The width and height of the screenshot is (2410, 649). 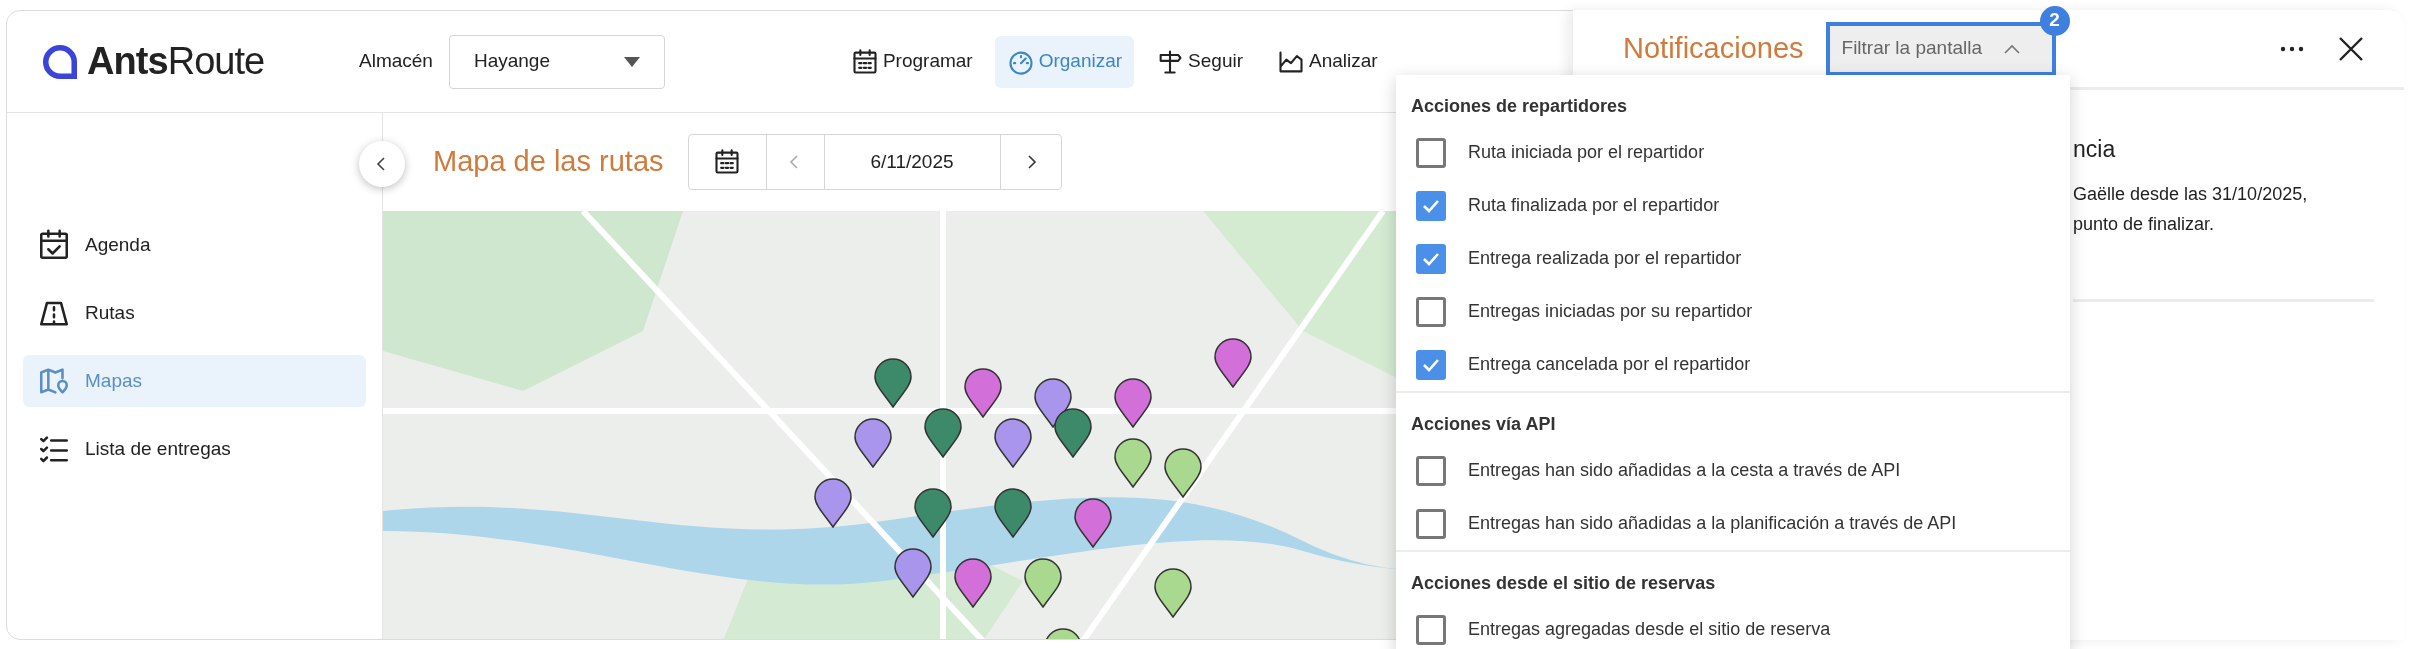 I want to click on panel-title: Notificaciones, so click(x=1713, y=48).